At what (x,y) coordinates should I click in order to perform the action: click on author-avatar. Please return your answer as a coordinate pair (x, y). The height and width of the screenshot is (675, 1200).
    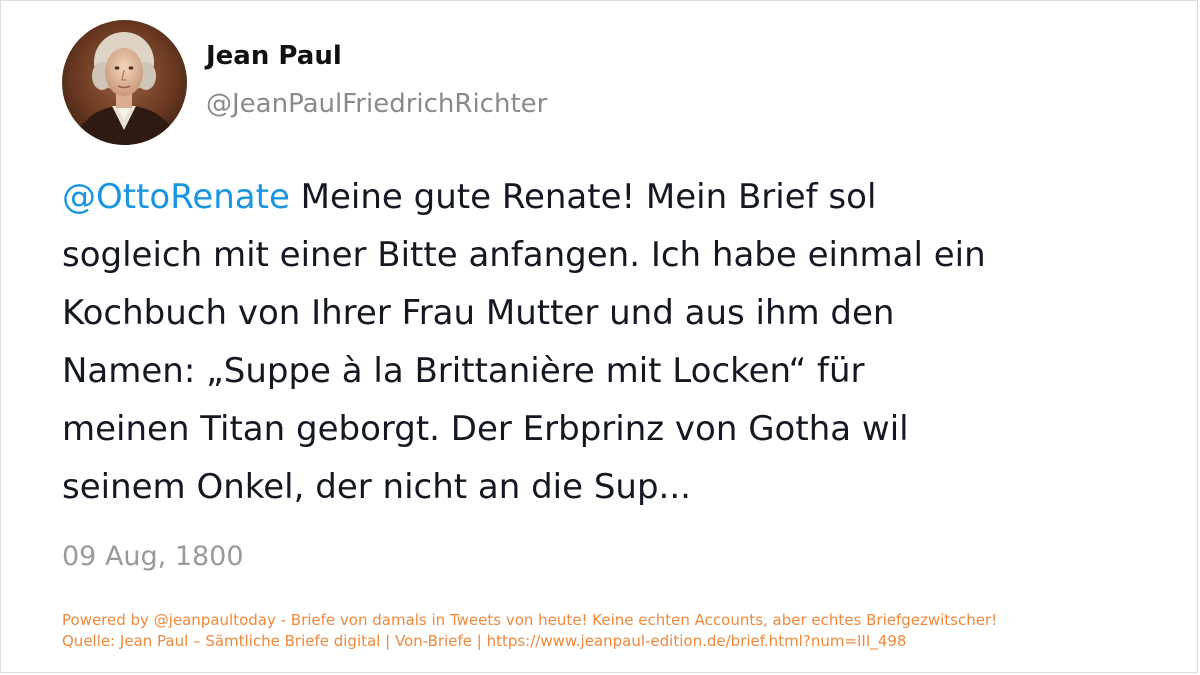
    Looking at the image, I should click on (124, 82).